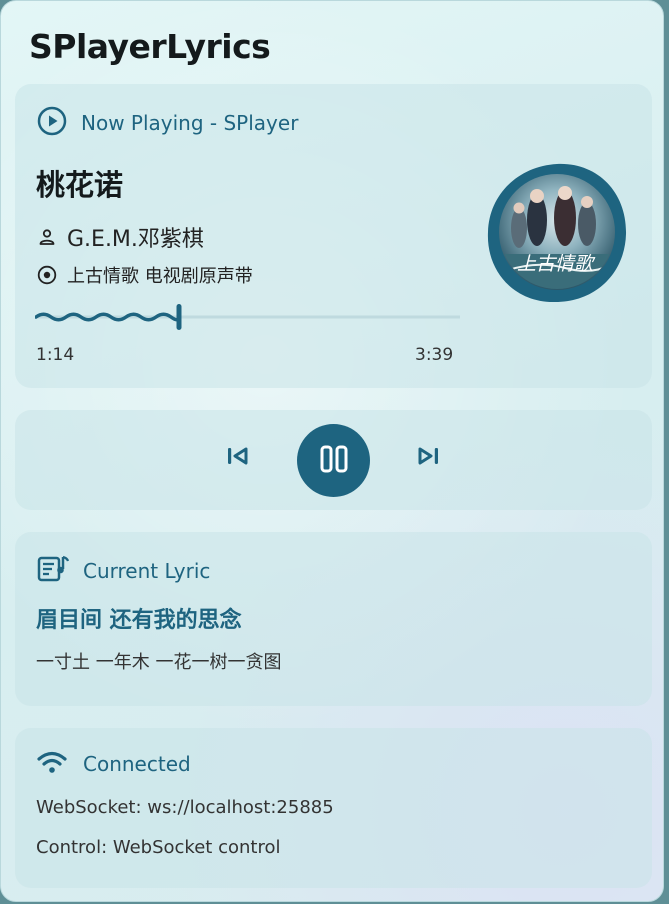 This screenshot has width=669, height=904. What do you see at coordinates (185, 807) in the screenshot?
I see `websocket-url: WebSocket: ws://localhost:25885` at bounding box center [185, 807].